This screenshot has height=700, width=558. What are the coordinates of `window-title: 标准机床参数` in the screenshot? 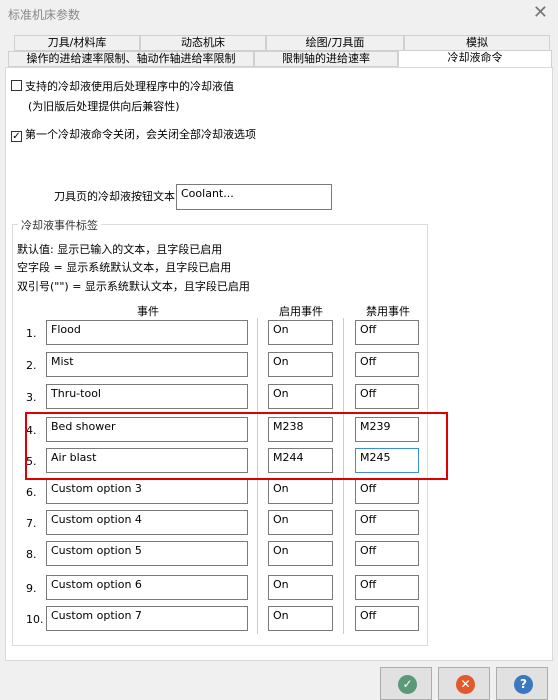 It's located at (44, 15).